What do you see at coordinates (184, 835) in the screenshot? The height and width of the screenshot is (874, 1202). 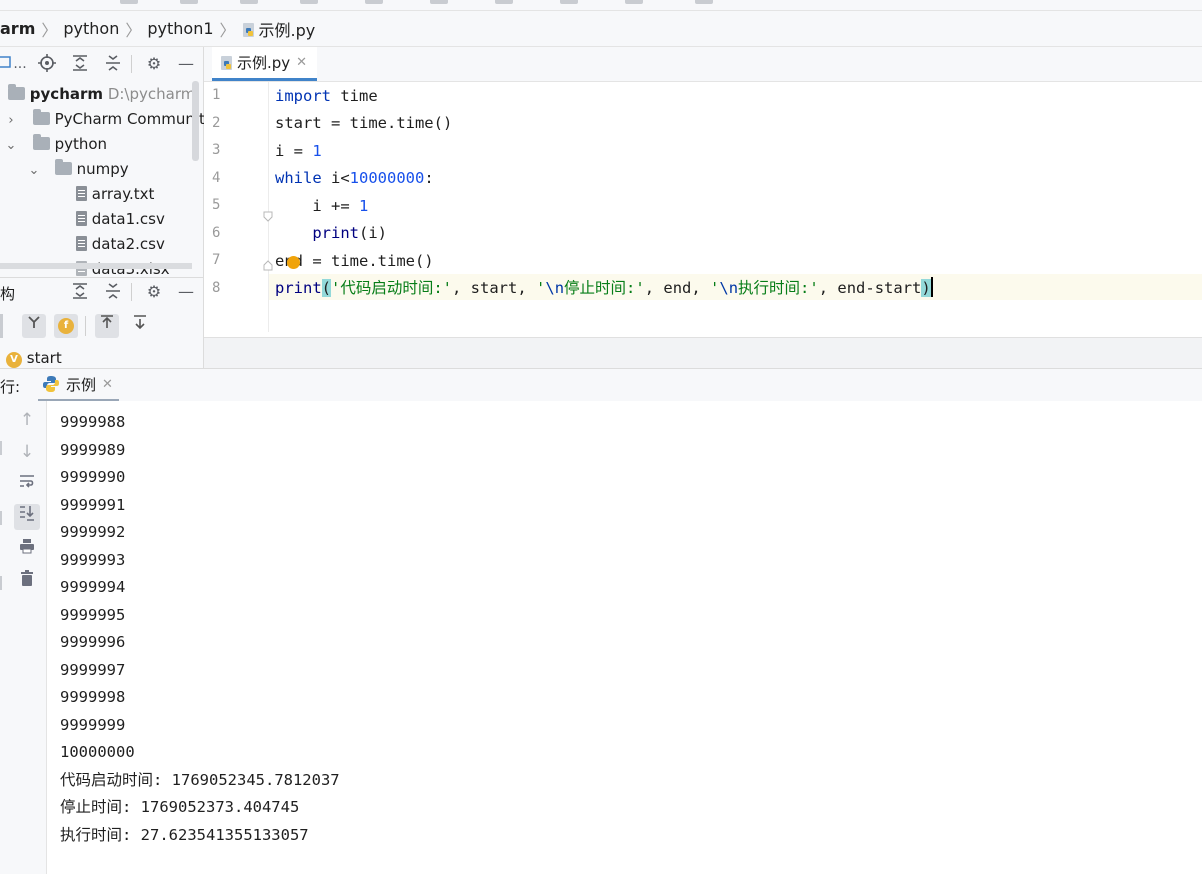 I see `console-line: 执行时间: 27.623541355133057` at bounding box center [184, 835].